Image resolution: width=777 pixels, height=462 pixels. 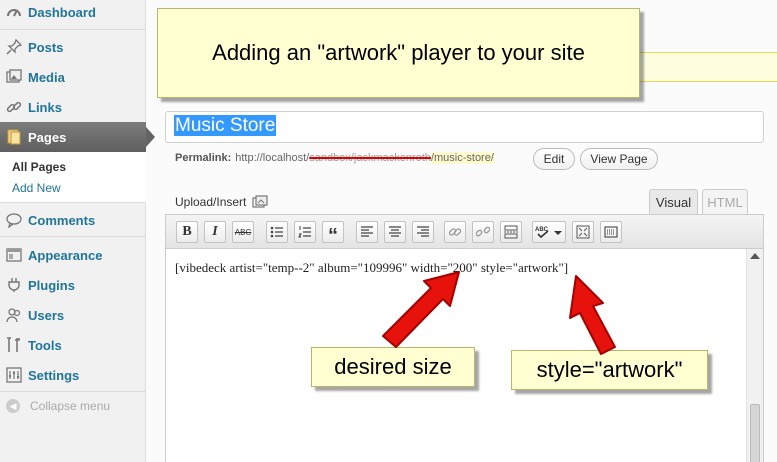 What do you see at coordinates (187, 232) in the screenshot?
I see `bold-button: B` at bounding box center [187, 232].